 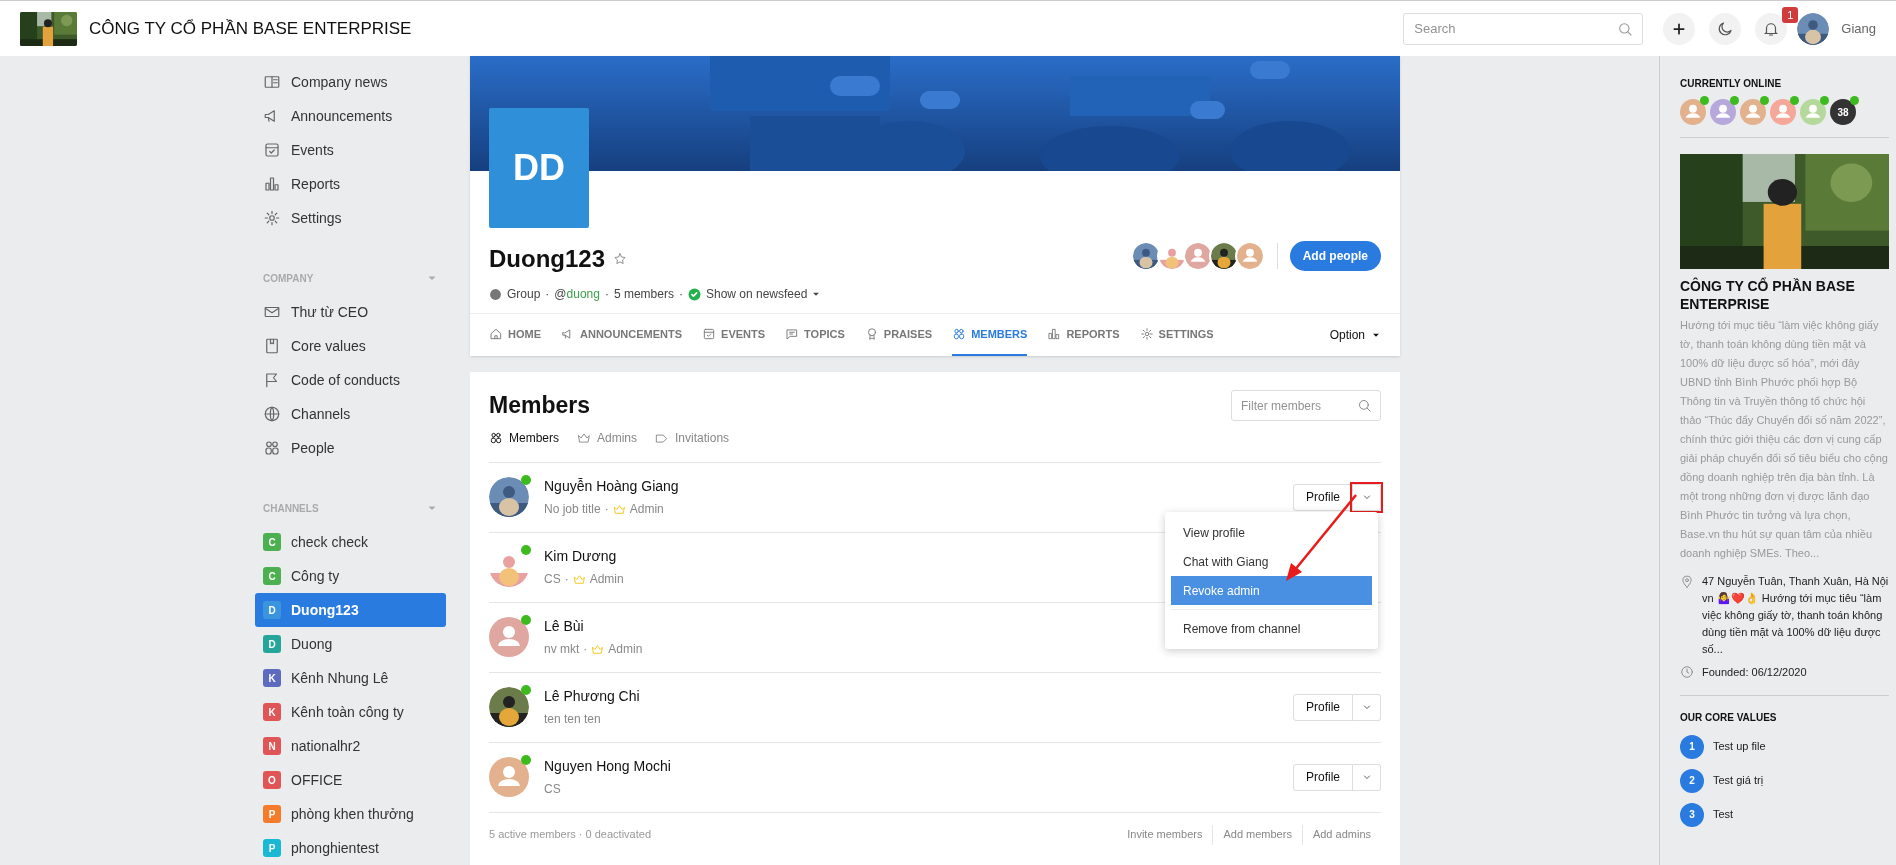 I want to click on chat-bubble-icon, so click(x=792, y=334).